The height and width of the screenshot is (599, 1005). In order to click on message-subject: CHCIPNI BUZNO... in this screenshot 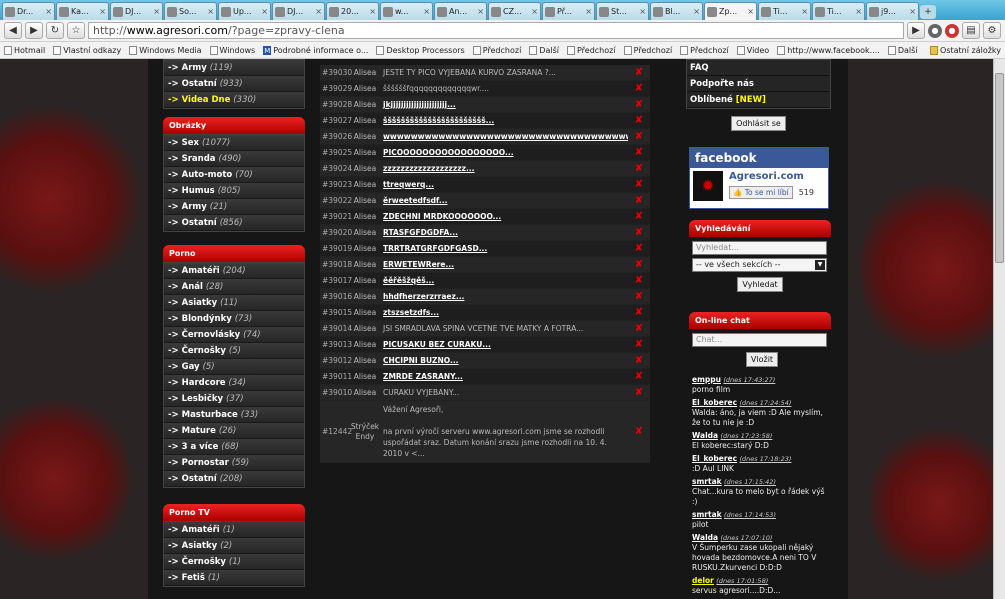, I will do `click(504, 360)`.